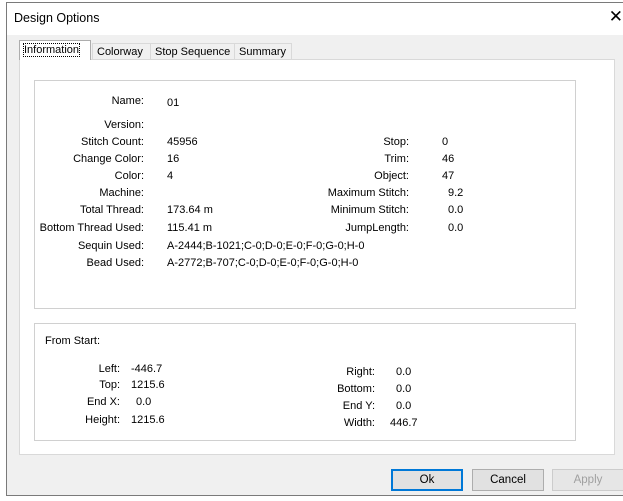  What do you see at coordinates (266, 246) in the screenshot?
I see `sequin-used-value: A-2444;B-1021;C-0;D-0;E-0;F-0;G-0;H-0` at bounding box center [266, 246].